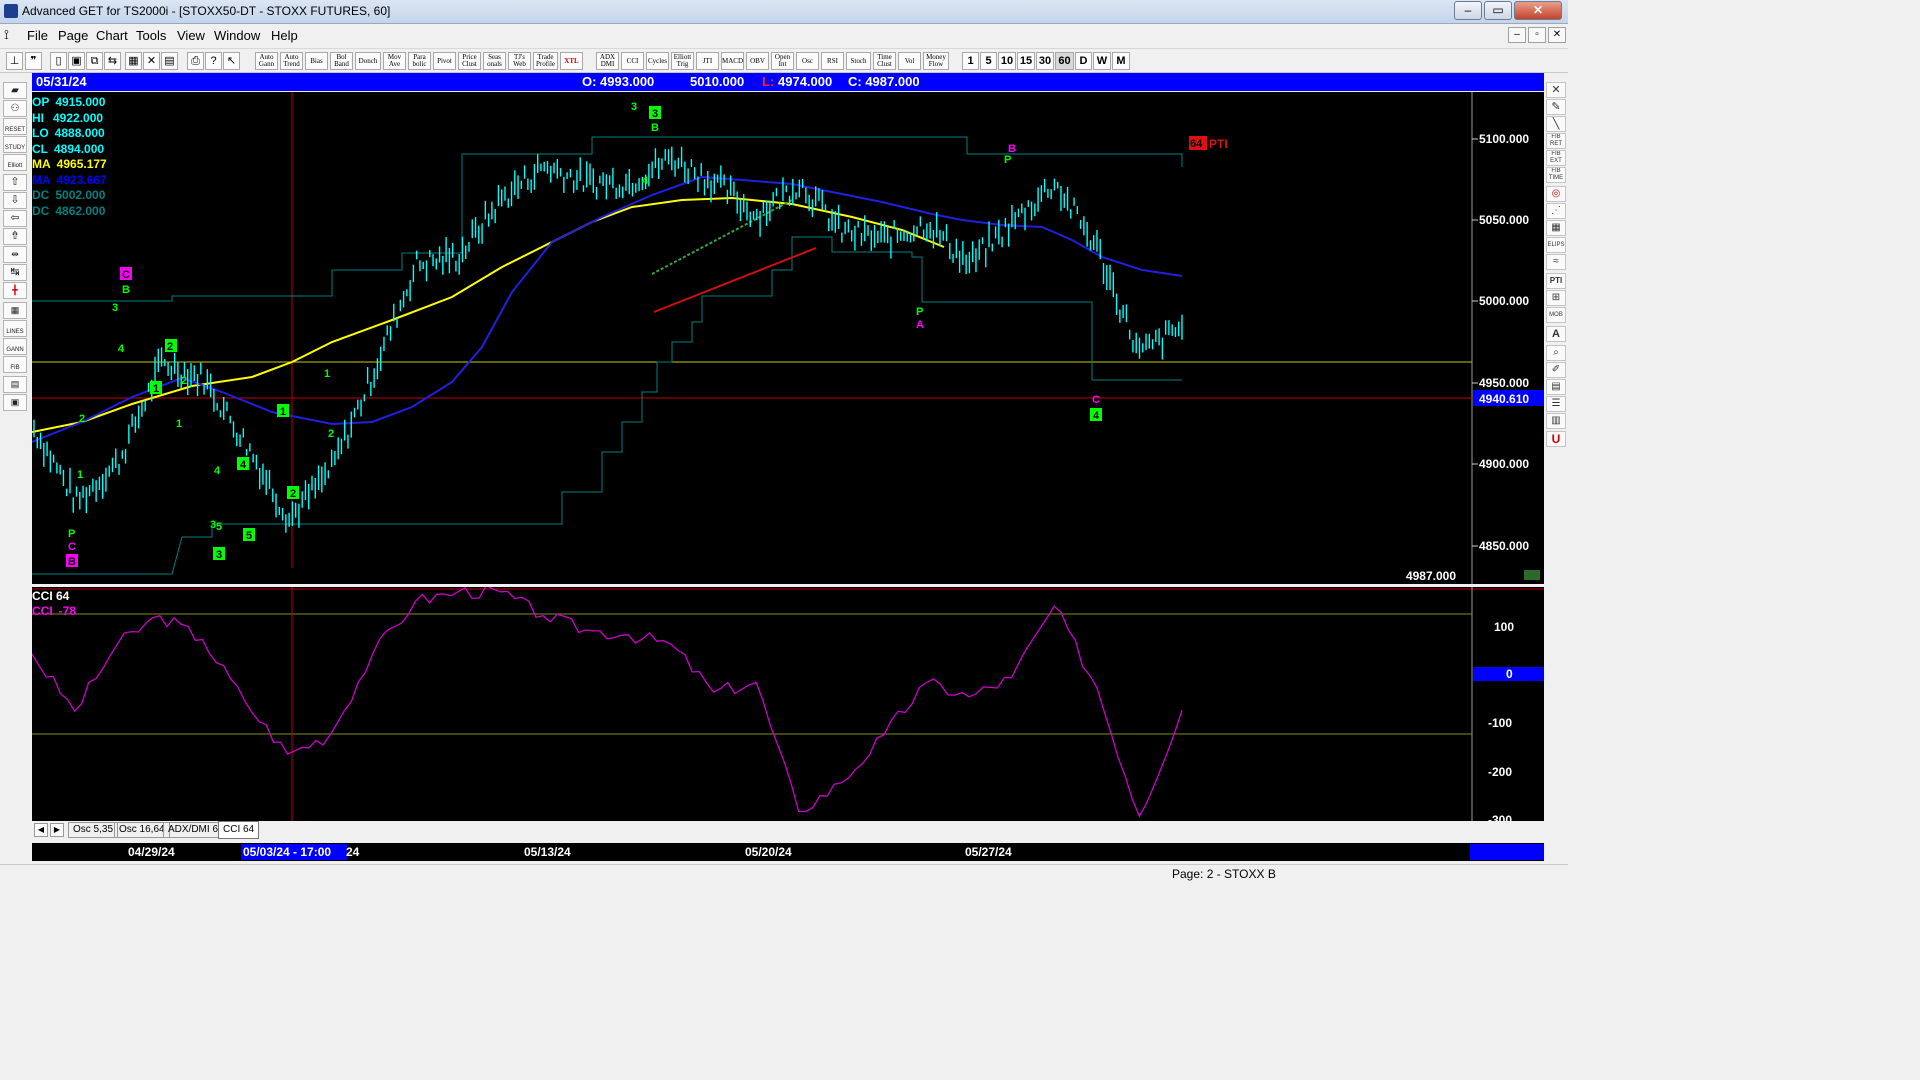 This screenshot has height=1080, width=1920. Describe the element at coordinates (57, 830) in the screenshot. I see `tab-next-icon: ▶` at that location.